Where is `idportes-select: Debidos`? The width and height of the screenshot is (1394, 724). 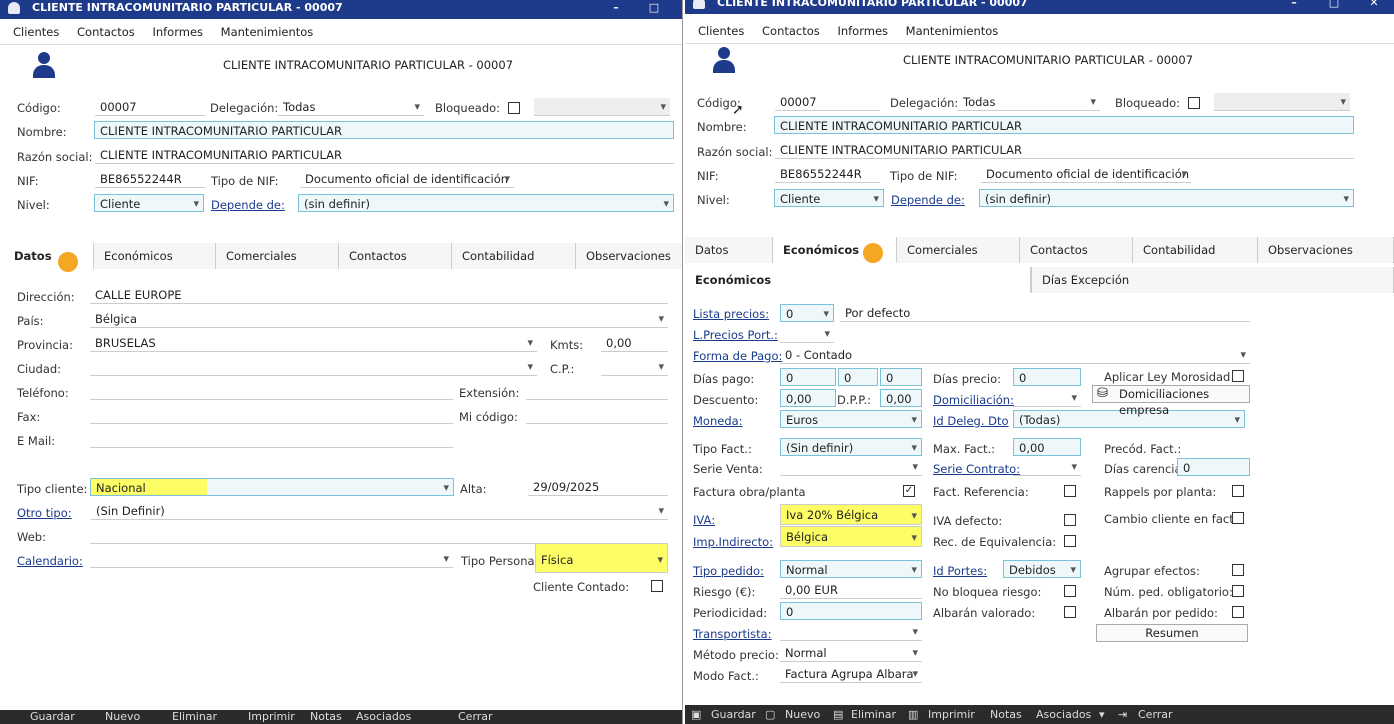
idportes-select: Debidos is located at coordinates (1042, 569).